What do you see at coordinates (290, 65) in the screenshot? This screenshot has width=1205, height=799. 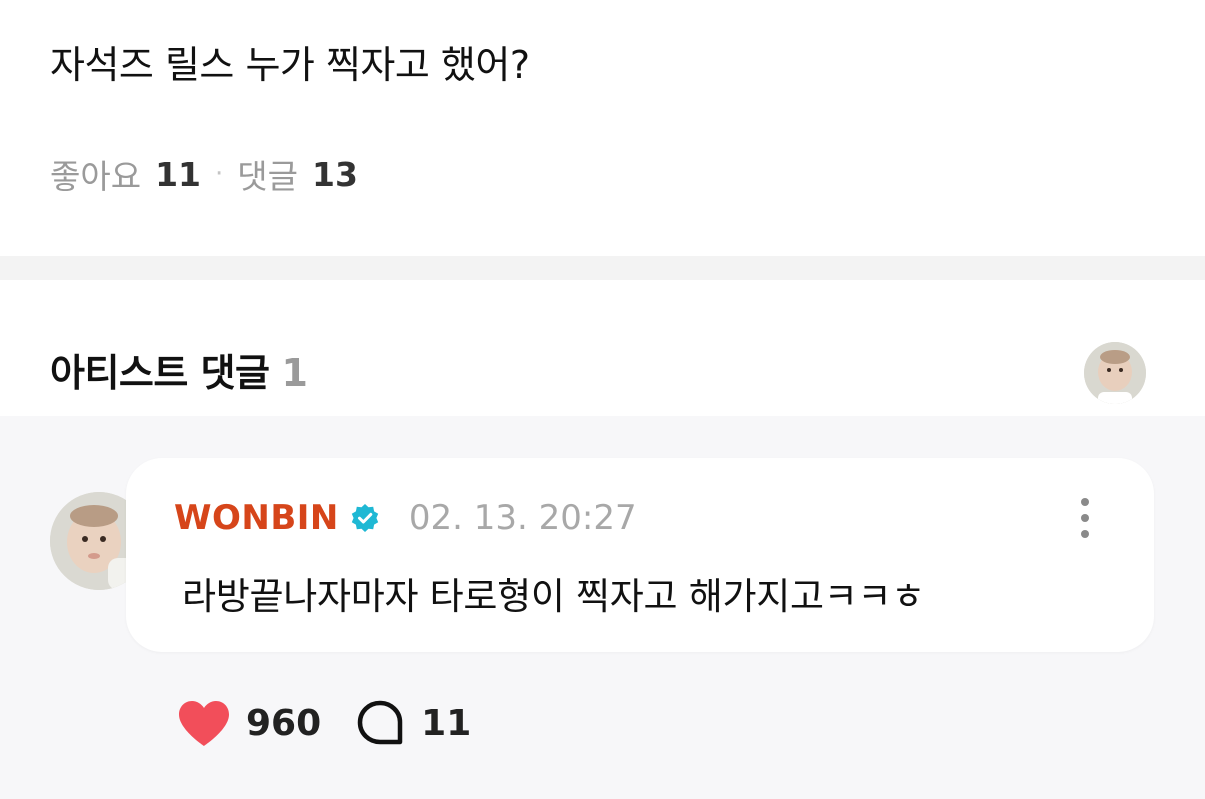 I see `post-text: 자석즈 릴스 누가 찍자고 했어?` at bounding box center [290, 65].